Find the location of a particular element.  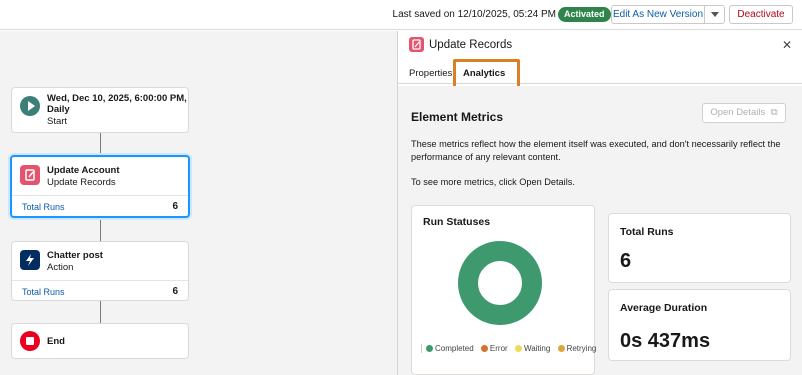

tab-highlight is located at coordinates (486, 74).